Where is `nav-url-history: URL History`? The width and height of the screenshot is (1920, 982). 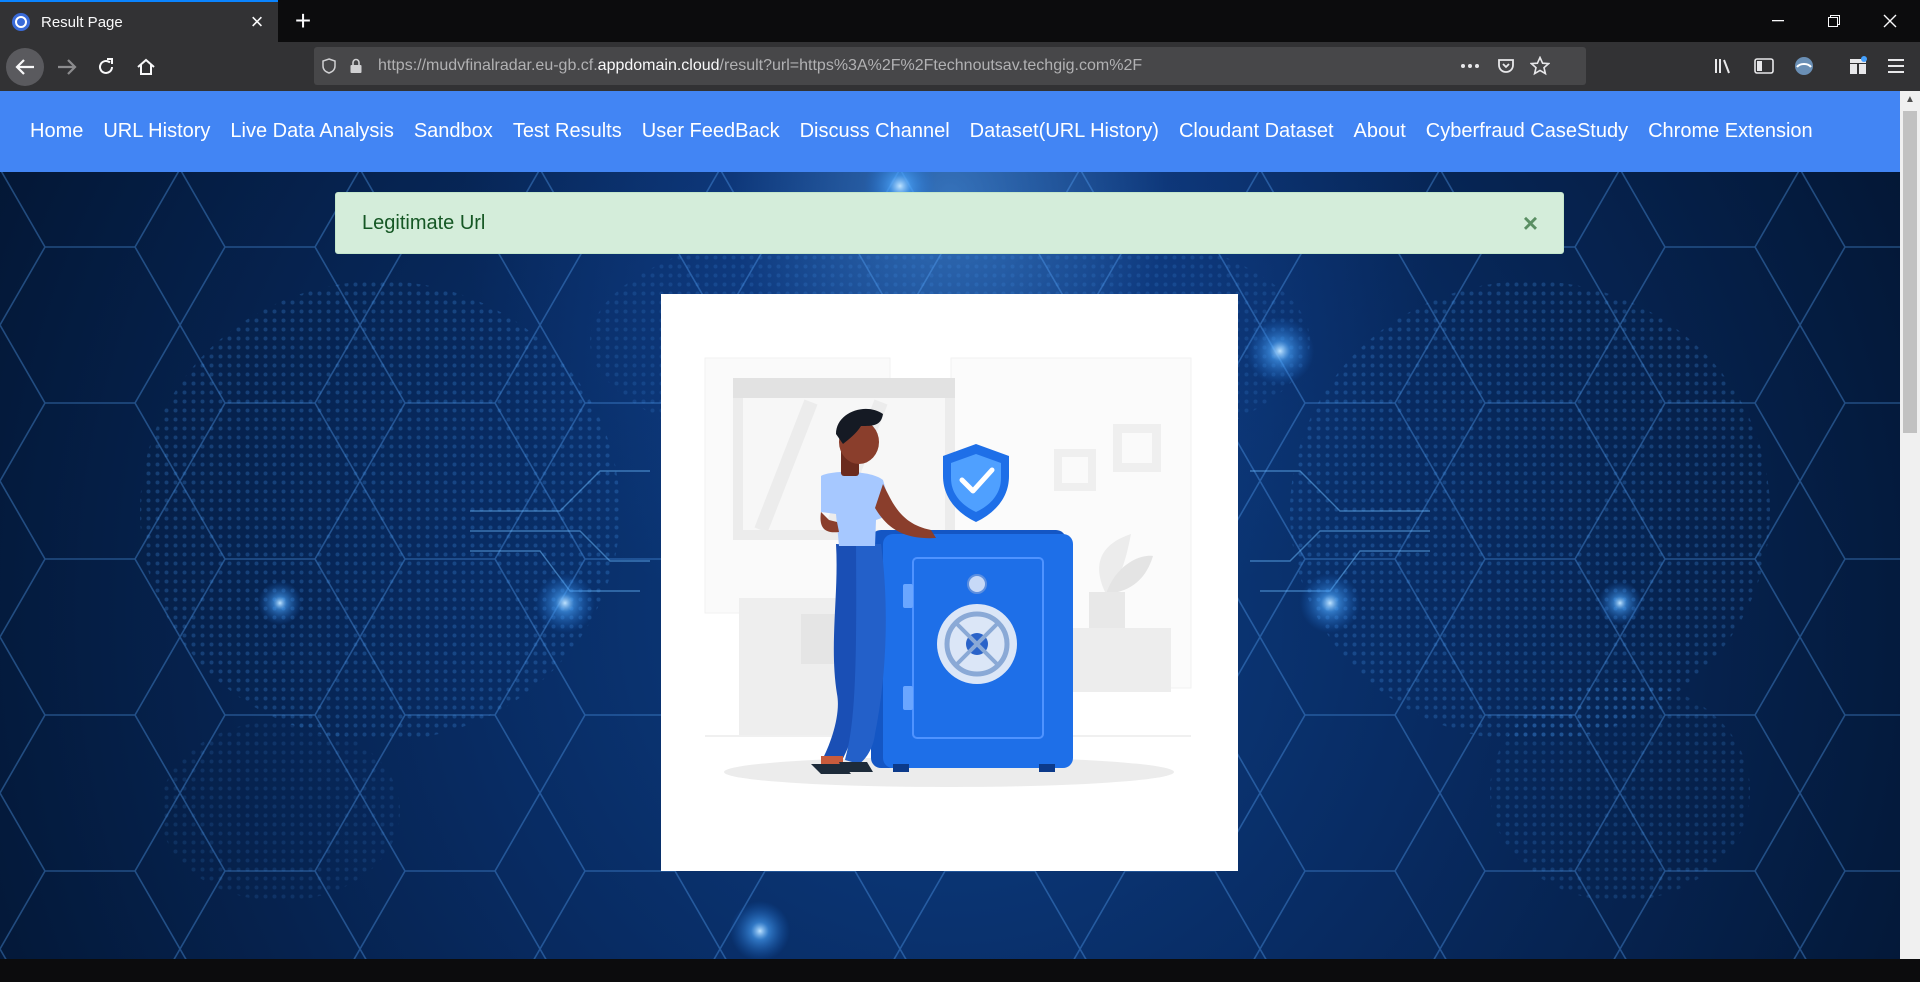
nav-url-history: URL History is located at coordinates (156, 131).